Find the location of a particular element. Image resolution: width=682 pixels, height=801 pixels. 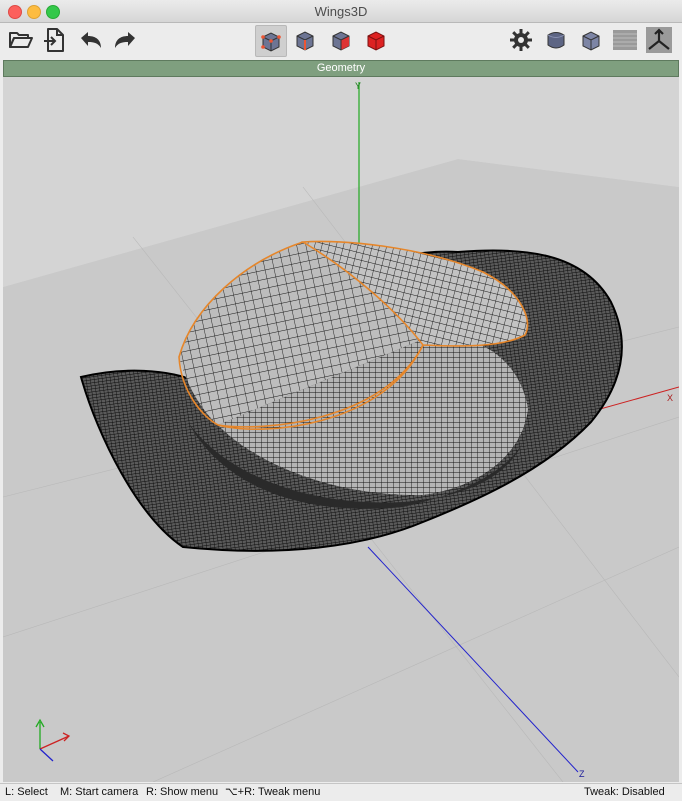

body-select-button is located at coordinates (376, 40).